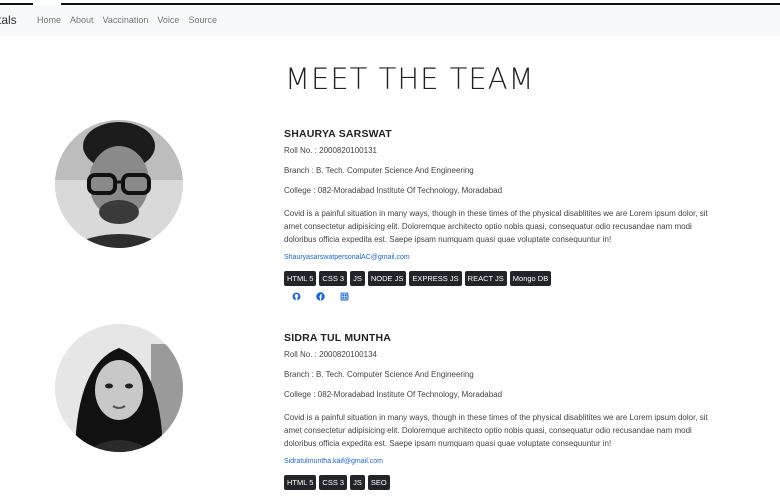  What do you see at coordinates (202, 20) in the screenshot?
I see `nav-link-source: Source` at bounding box center [202, 20].